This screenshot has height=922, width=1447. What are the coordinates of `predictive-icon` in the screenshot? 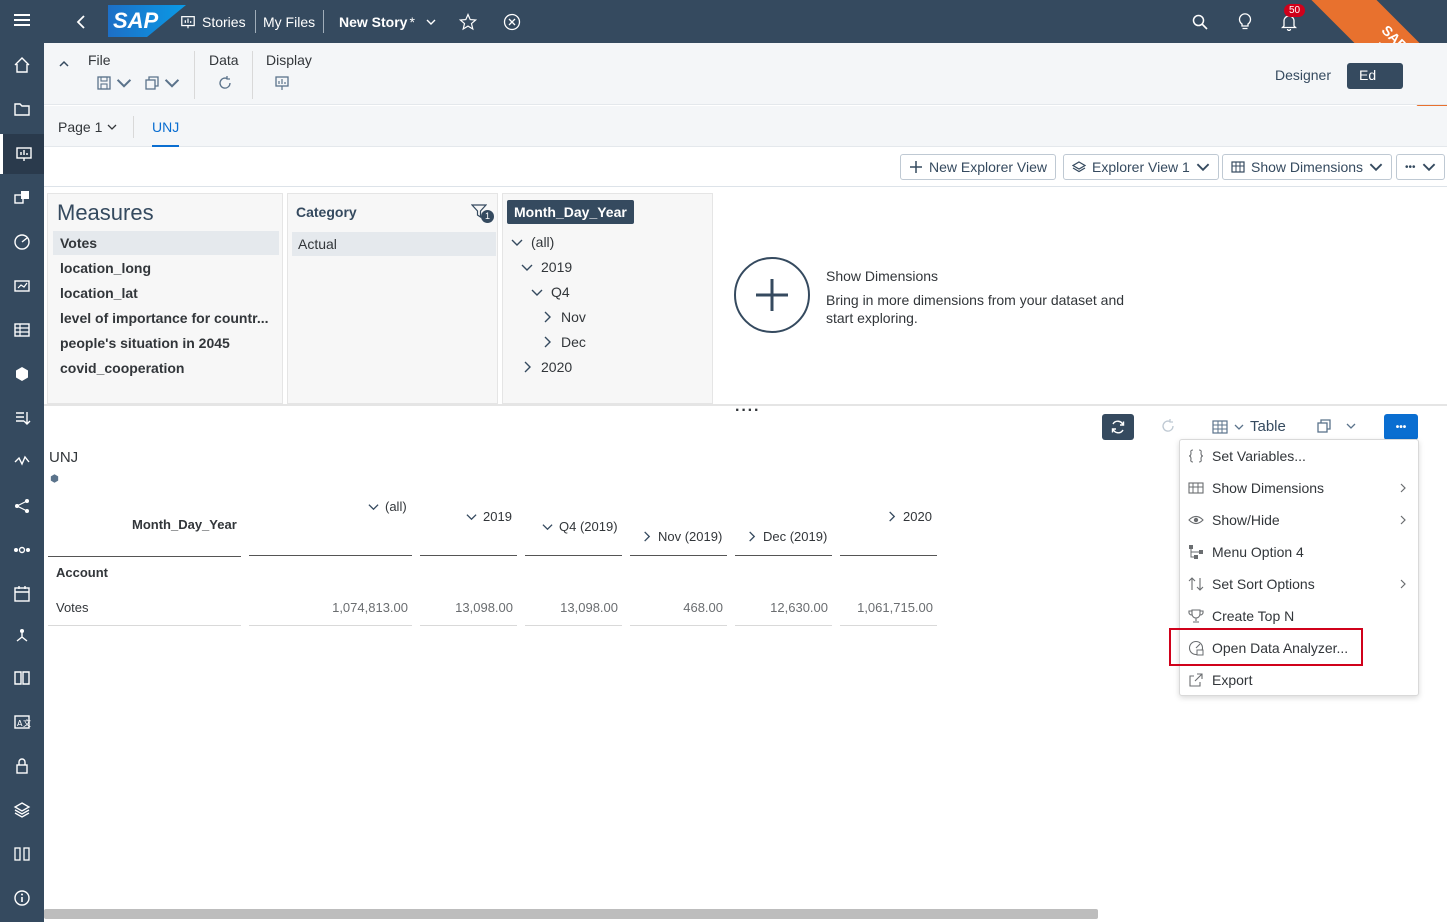 It's located at (22, 462).